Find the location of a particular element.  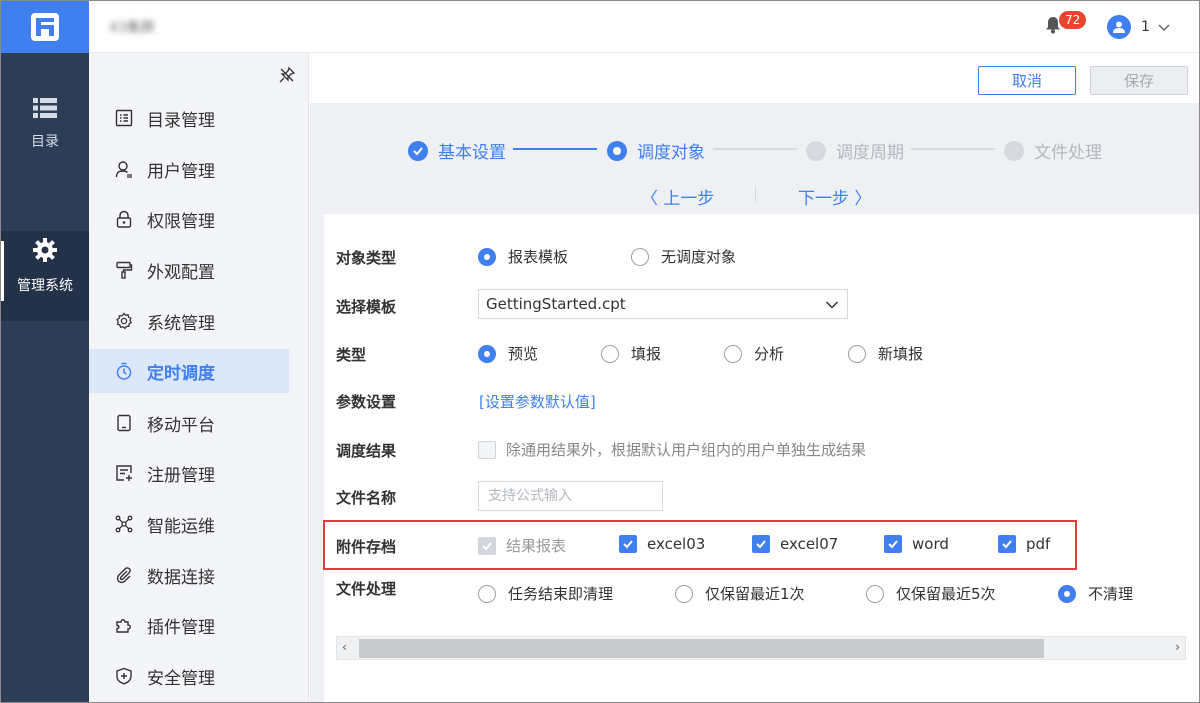

menu-label: 插件管理 is located at coordinates (181, 627).